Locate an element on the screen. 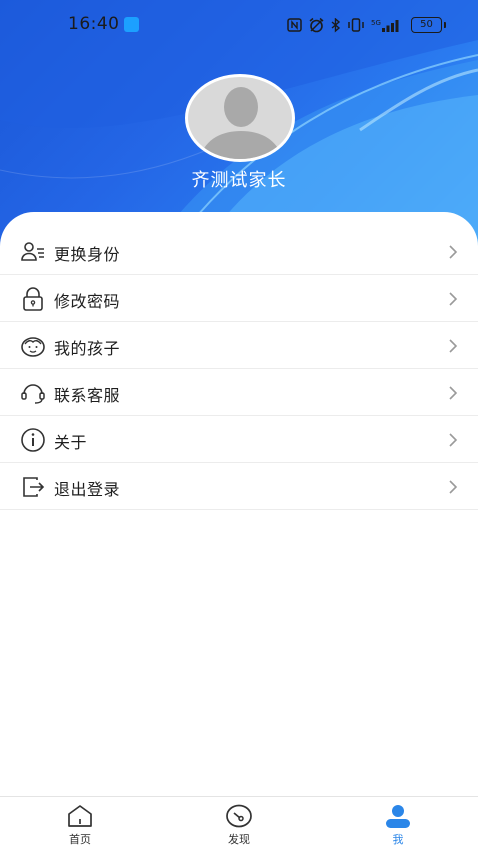 The width and height of the screenshot is (478, 850). 5g-signal-icon: 5G is located at coordinates (385, 25).